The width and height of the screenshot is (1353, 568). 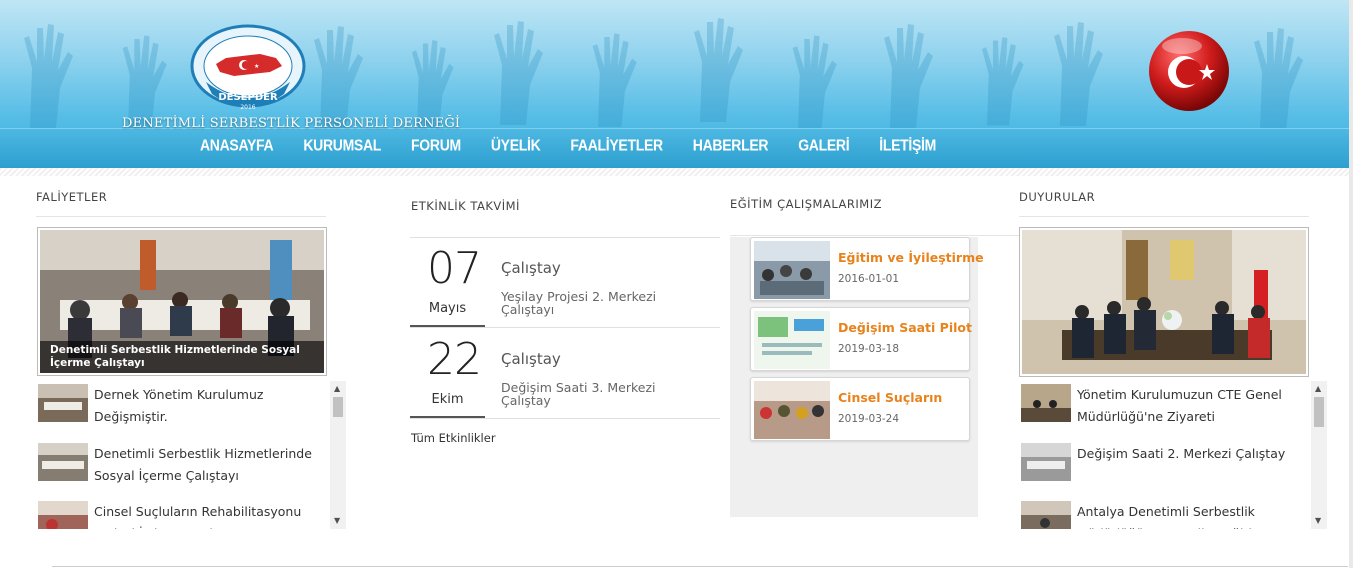 I want to click on turkish-flag-icon, so click(x=1189, y=71).